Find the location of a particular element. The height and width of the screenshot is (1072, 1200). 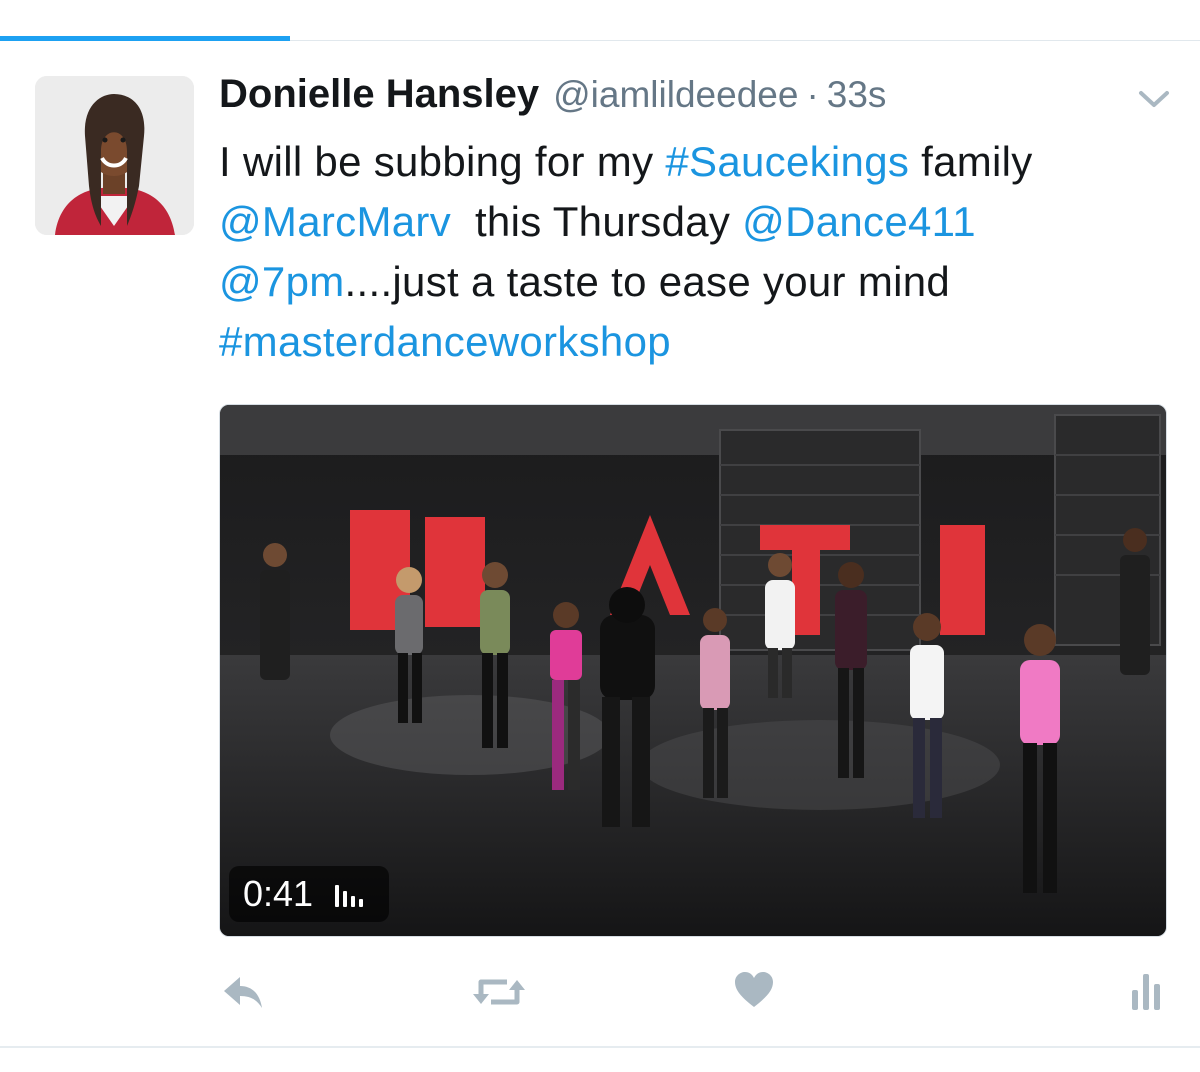

hashtag-masterdanceworkshop-link: #masterdanceworkshop is located at coordinates (445, 341).